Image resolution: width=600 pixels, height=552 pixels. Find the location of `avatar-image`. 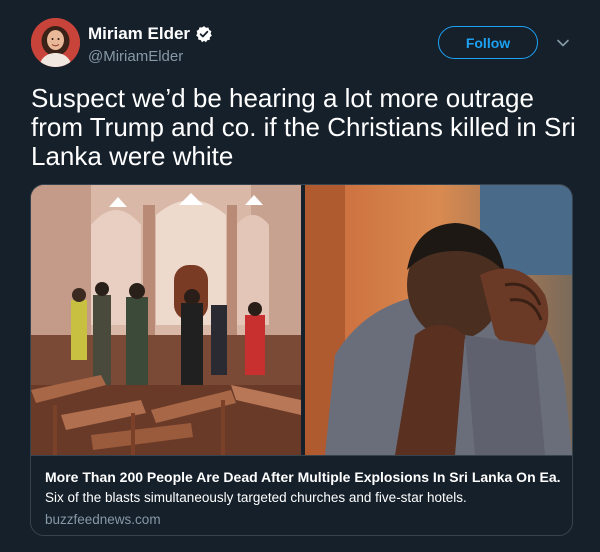

avatar-image is located at coordinates (55, 42).